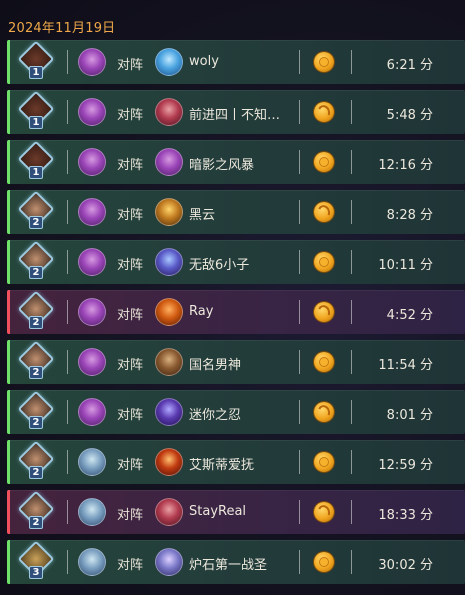  I want to click on match-row: 2 对阵 国名男神 11:54 分, so click(236, 362).